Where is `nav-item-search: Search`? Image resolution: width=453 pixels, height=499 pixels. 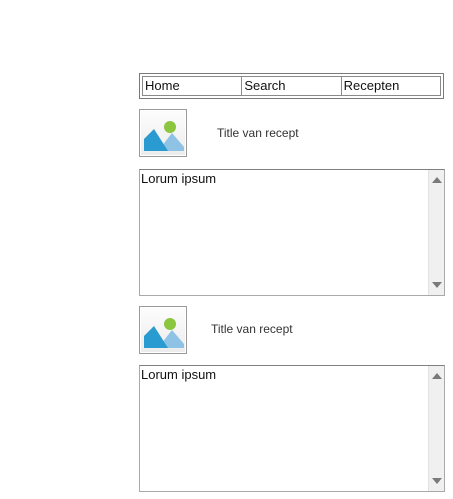
nav-item-search: Search is located at coordinates (291, 86).